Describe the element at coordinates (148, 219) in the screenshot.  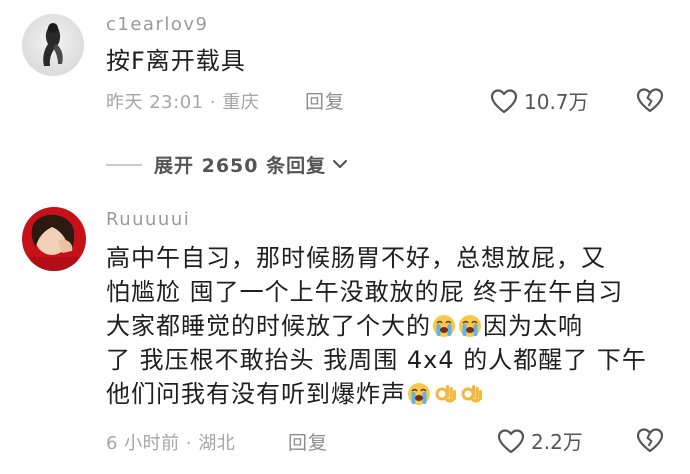
I see `comment-username: Ruuuuui` at that location.